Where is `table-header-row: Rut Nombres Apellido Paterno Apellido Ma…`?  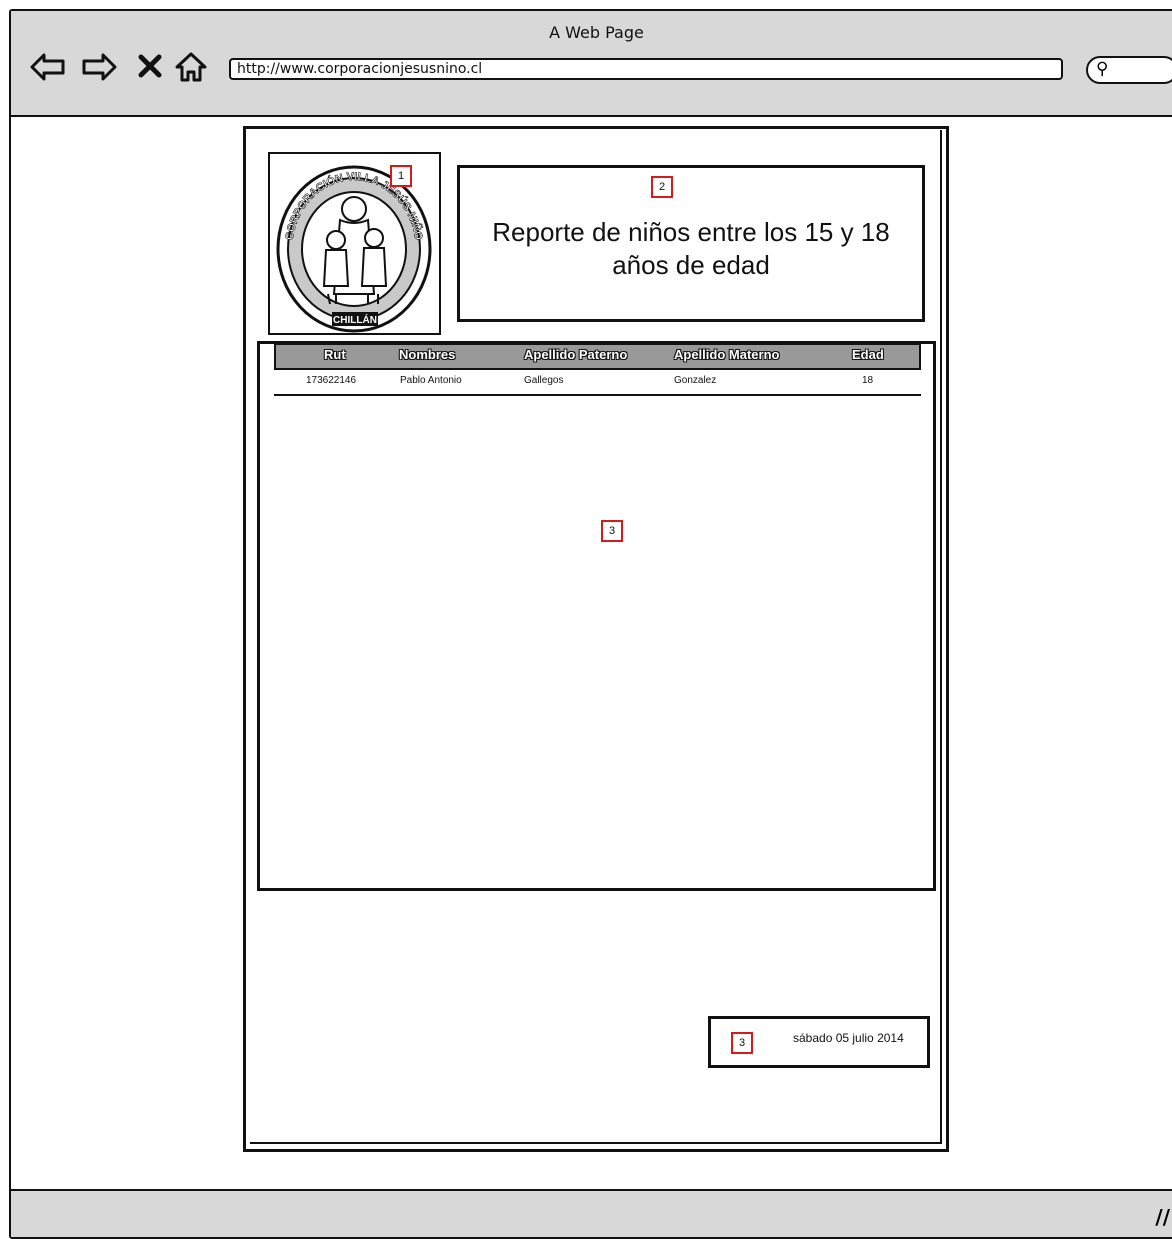
table-header-row: Rut Nombres Apellido Paterno Apellido Ma… is located at coordinates (597, 356).